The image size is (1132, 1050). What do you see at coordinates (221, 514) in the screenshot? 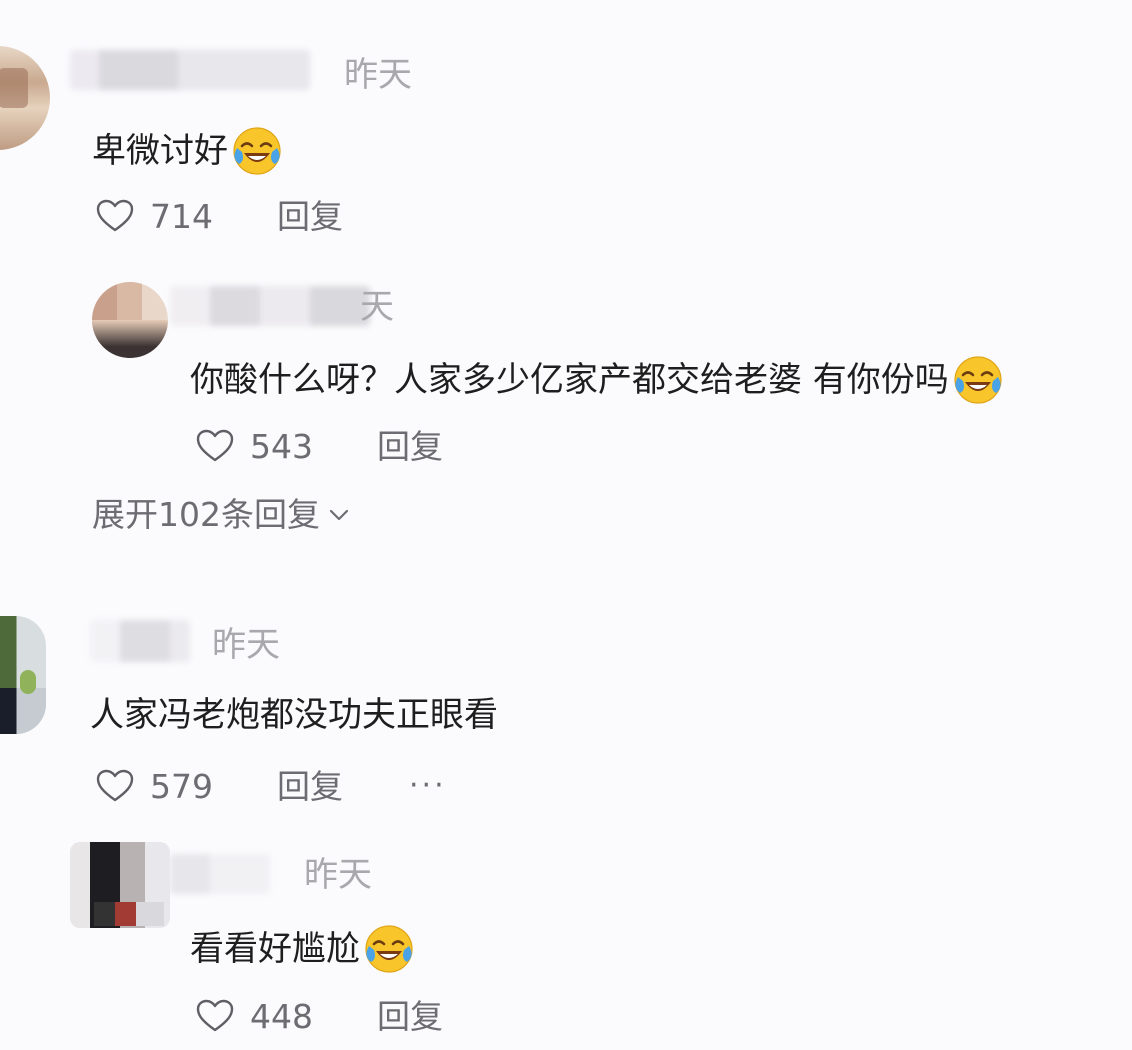
I see `expand-replies-button: 展开102条回复` at bounding box center [221, 514].